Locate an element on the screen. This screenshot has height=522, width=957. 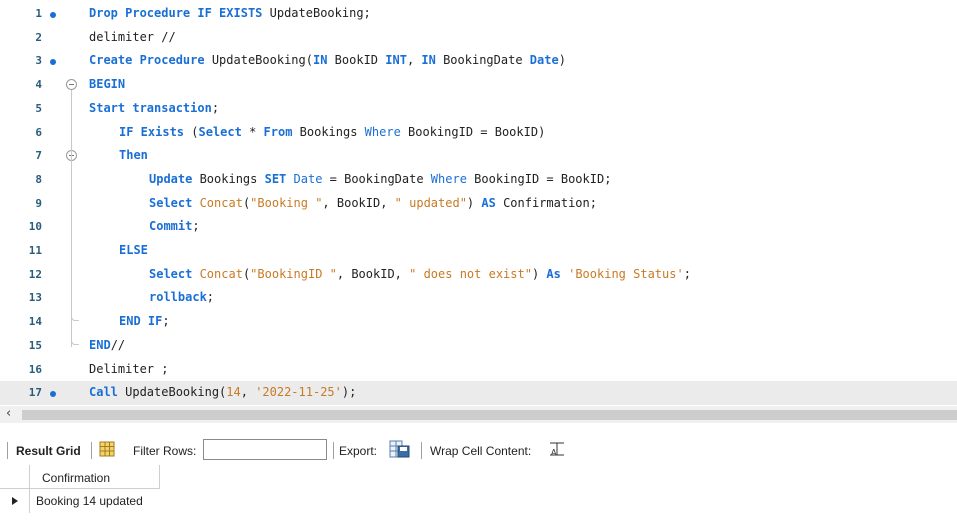
code-token: ); is located at coordinates (349, 392).